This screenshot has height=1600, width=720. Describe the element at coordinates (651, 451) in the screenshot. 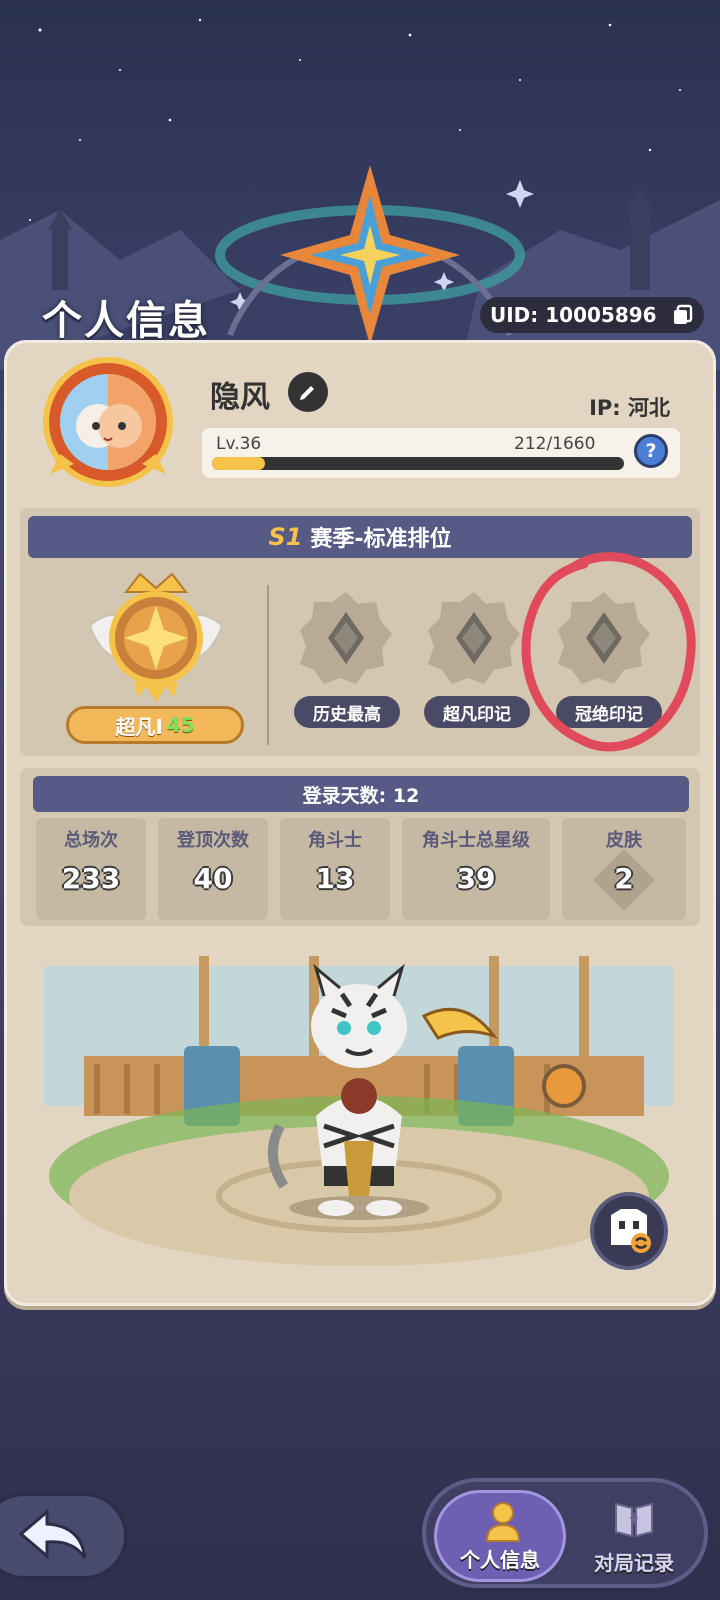

I see `help-button: ?` at that location.